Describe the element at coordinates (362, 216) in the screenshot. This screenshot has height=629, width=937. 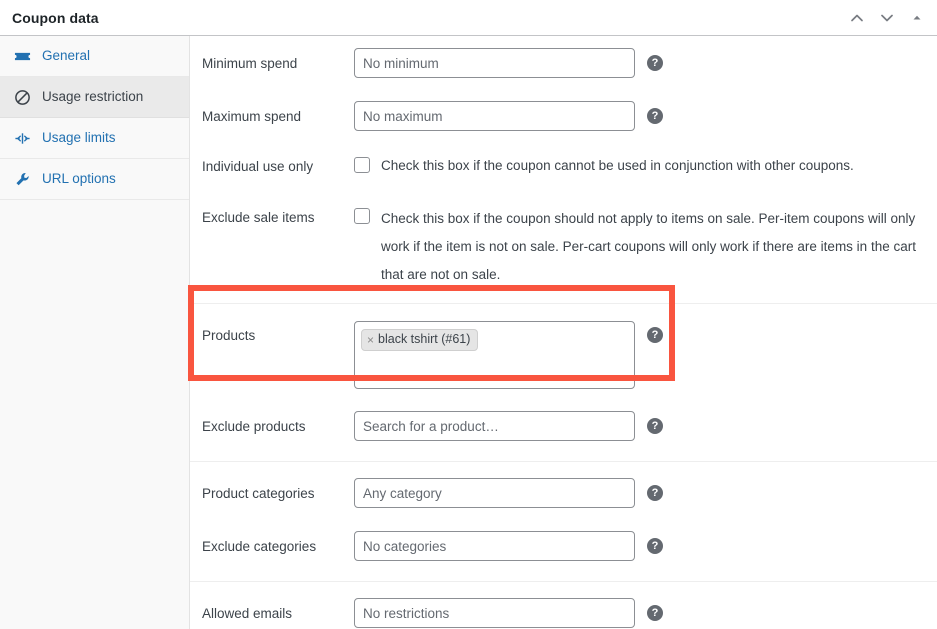
I see `exclude-sale-items-checkbox` at that location.